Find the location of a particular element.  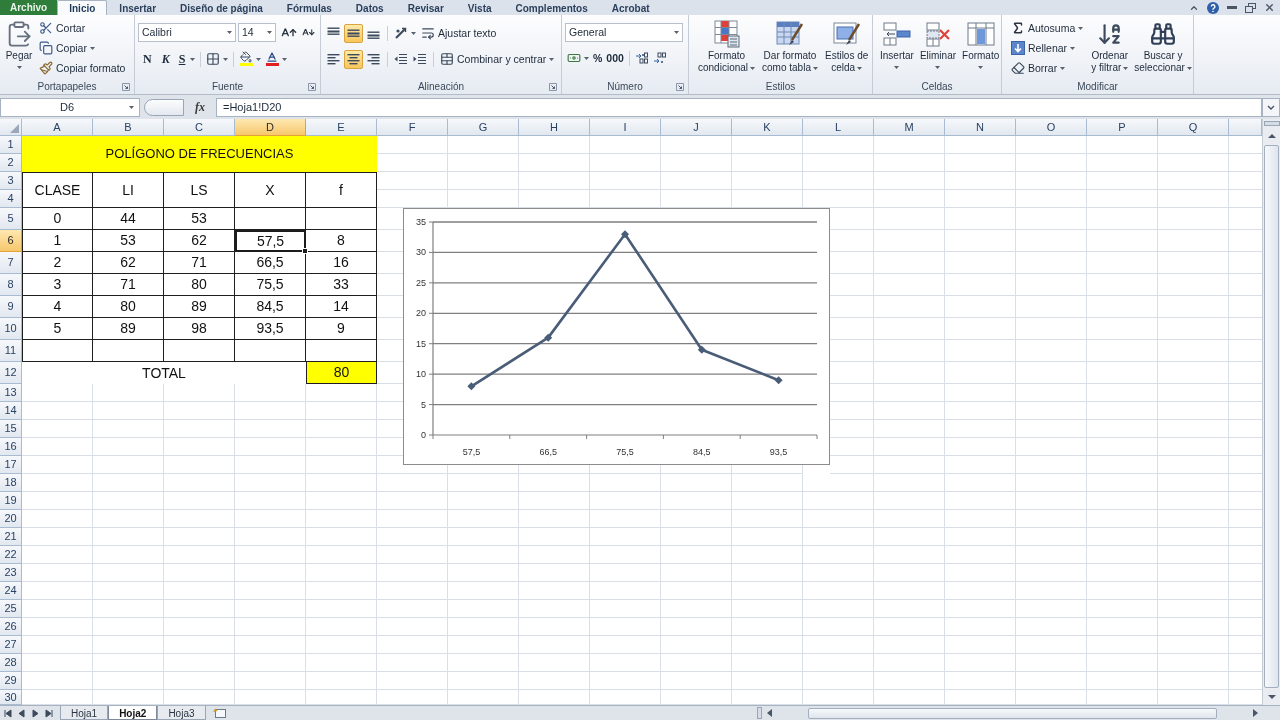

decrease-decimal-icon is located at coordinates (659, 58).